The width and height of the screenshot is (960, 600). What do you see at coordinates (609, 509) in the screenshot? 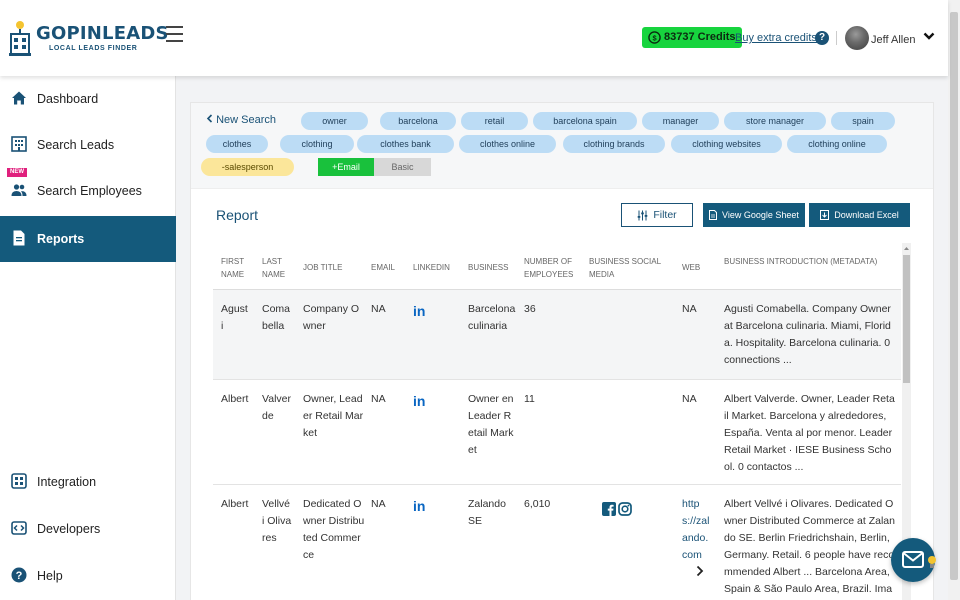
I see `facebook-icon` at bounding box center [609, 509].